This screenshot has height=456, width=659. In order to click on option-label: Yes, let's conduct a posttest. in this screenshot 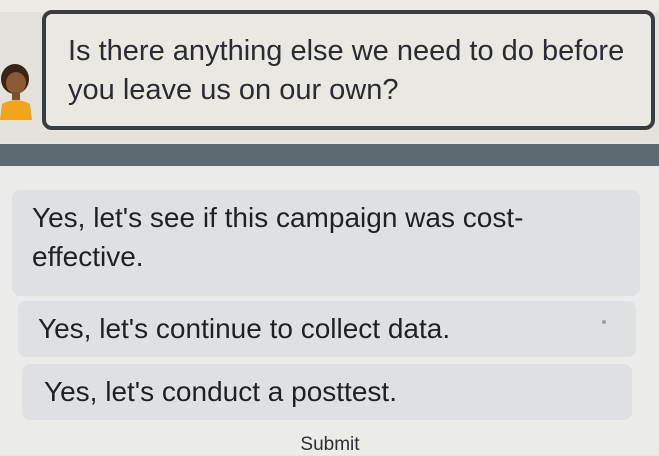, I will do `click(220, 391)`.